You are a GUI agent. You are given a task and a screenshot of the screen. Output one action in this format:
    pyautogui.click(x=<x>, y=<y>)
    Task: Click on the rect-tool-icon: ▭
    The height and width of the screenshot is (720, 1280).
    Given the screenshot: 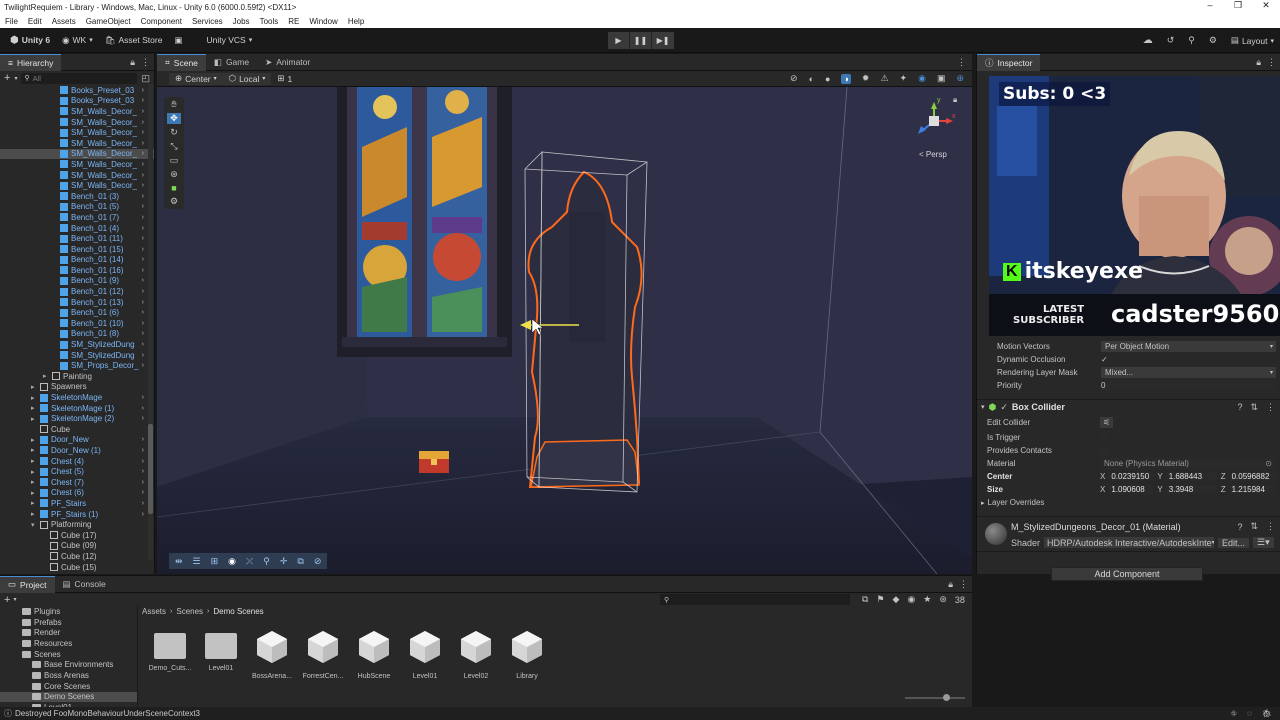 What is the action you would take?
    pyautogui.click(x=174, y=160)
    